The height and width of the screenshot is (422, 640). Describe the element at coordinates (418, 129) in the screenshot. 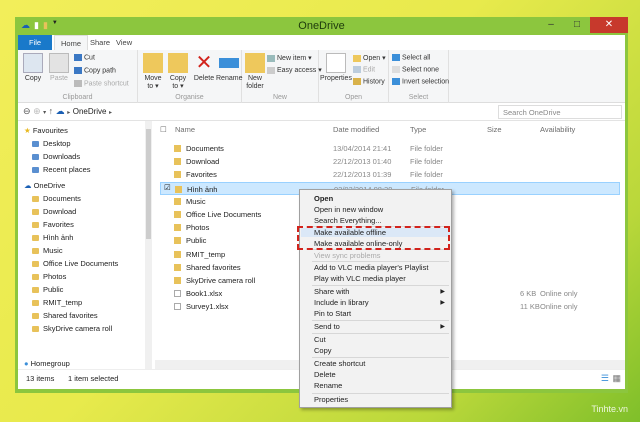

I see `column-type: Type` at that location.